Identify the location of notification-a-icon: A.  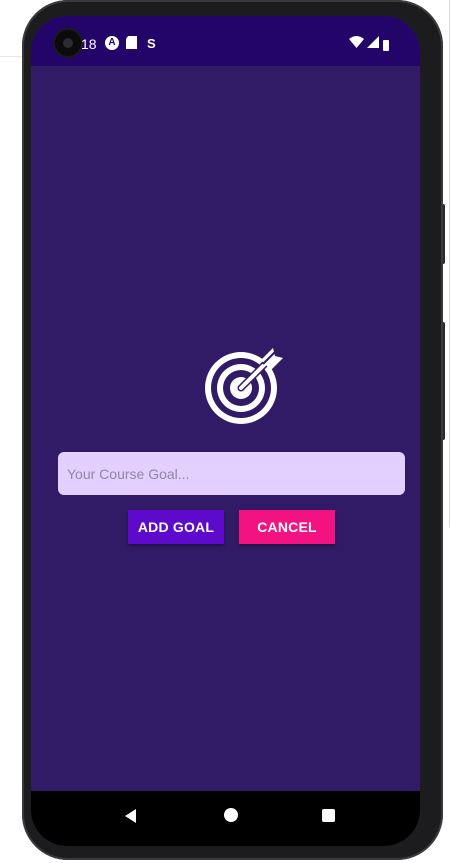
(112, 43).